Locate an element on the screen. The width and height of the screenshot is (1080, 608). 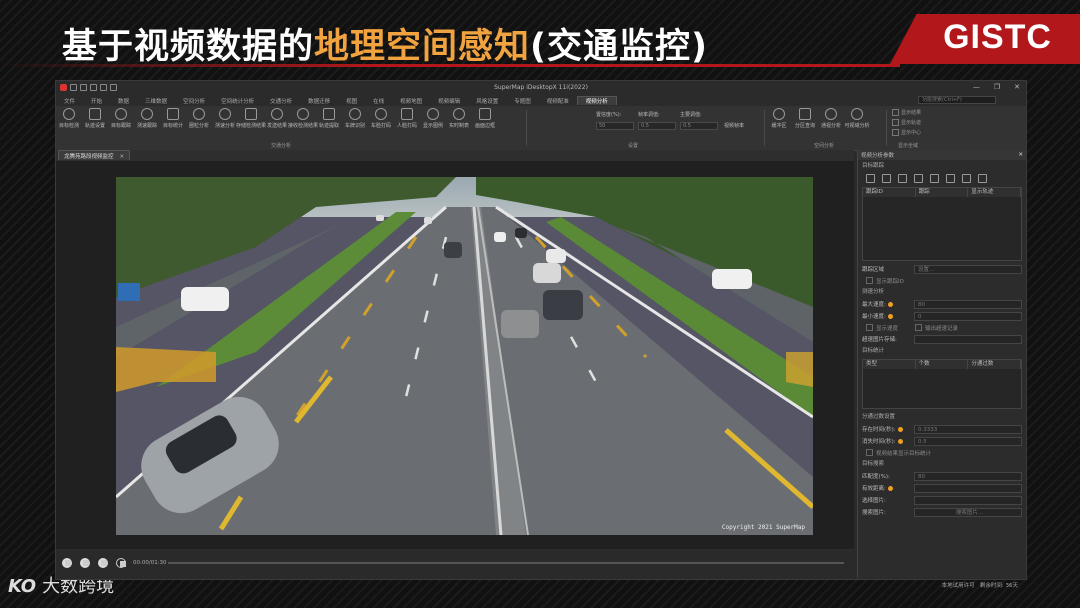
menu-item: 视频配准 is located at coordinates (558, 101).